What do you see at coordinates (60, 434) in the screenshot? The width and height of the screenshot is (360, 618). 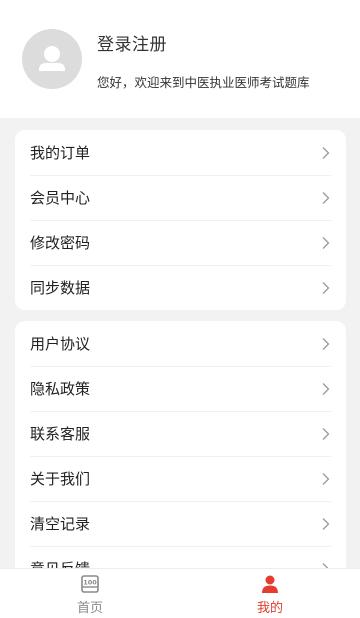 I see `menu-item-label: 联系客服` at bounding box center [60, 434].